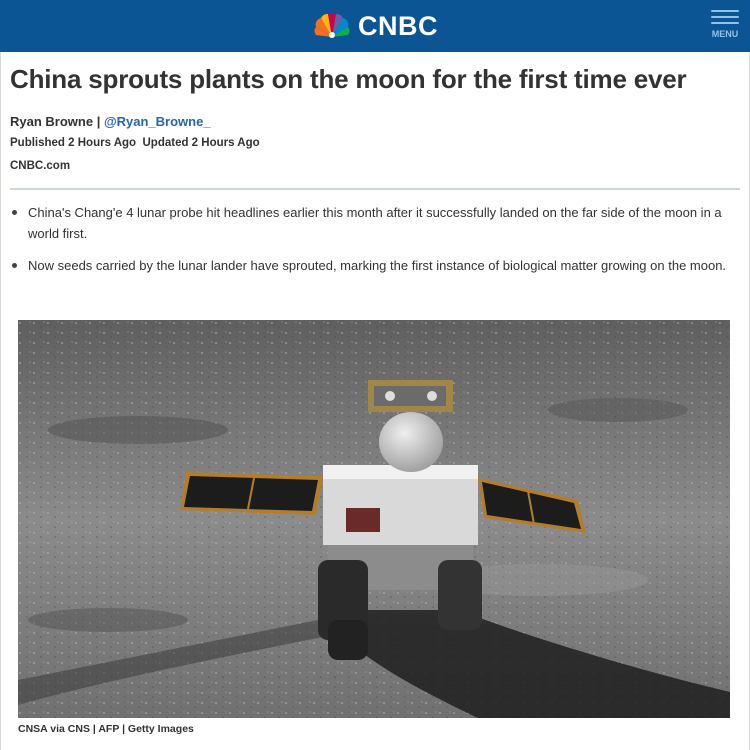 The height and width of the screenshot is (750, 750). I want to click on image-caption: CNSA via CNS | AFP | Getty Images, so click(106, 729).